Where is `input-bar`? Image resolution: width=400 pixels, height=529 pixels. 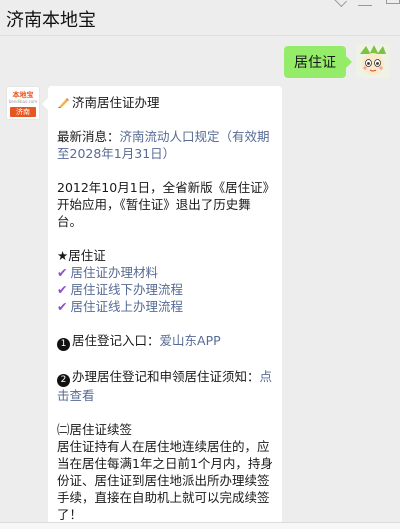
input-bar is located at coordinates (200, 525).